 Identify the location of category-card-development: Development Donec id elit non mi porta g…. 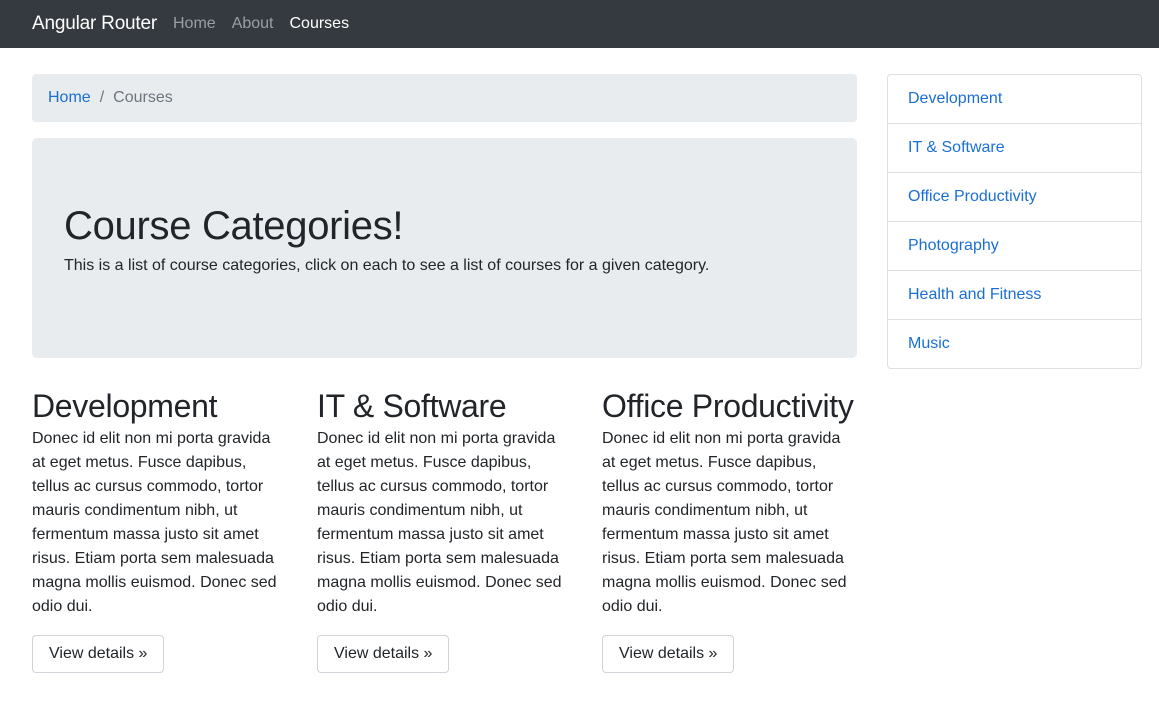
(160, 531).